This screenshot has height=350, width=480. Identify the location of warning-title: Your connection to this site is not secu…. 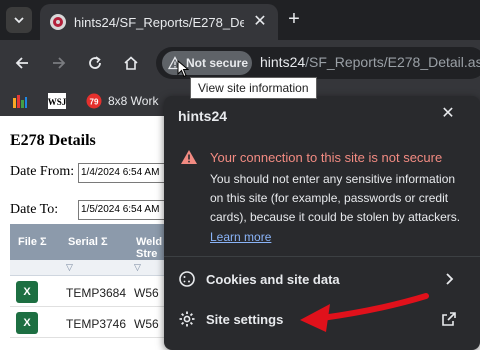
(326, 157).